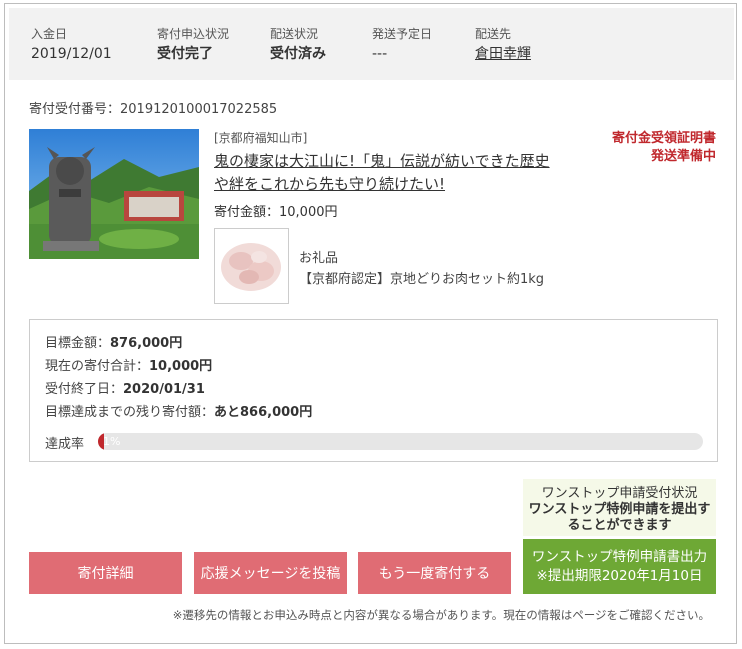 Image resolution: width=742 pixels, height=649 pixels. What do you see at coordinates (71, 44) in the screenshot?
I see `deposit-date-column: 入金日 2019/12/01` at bounding box center [71, 44].